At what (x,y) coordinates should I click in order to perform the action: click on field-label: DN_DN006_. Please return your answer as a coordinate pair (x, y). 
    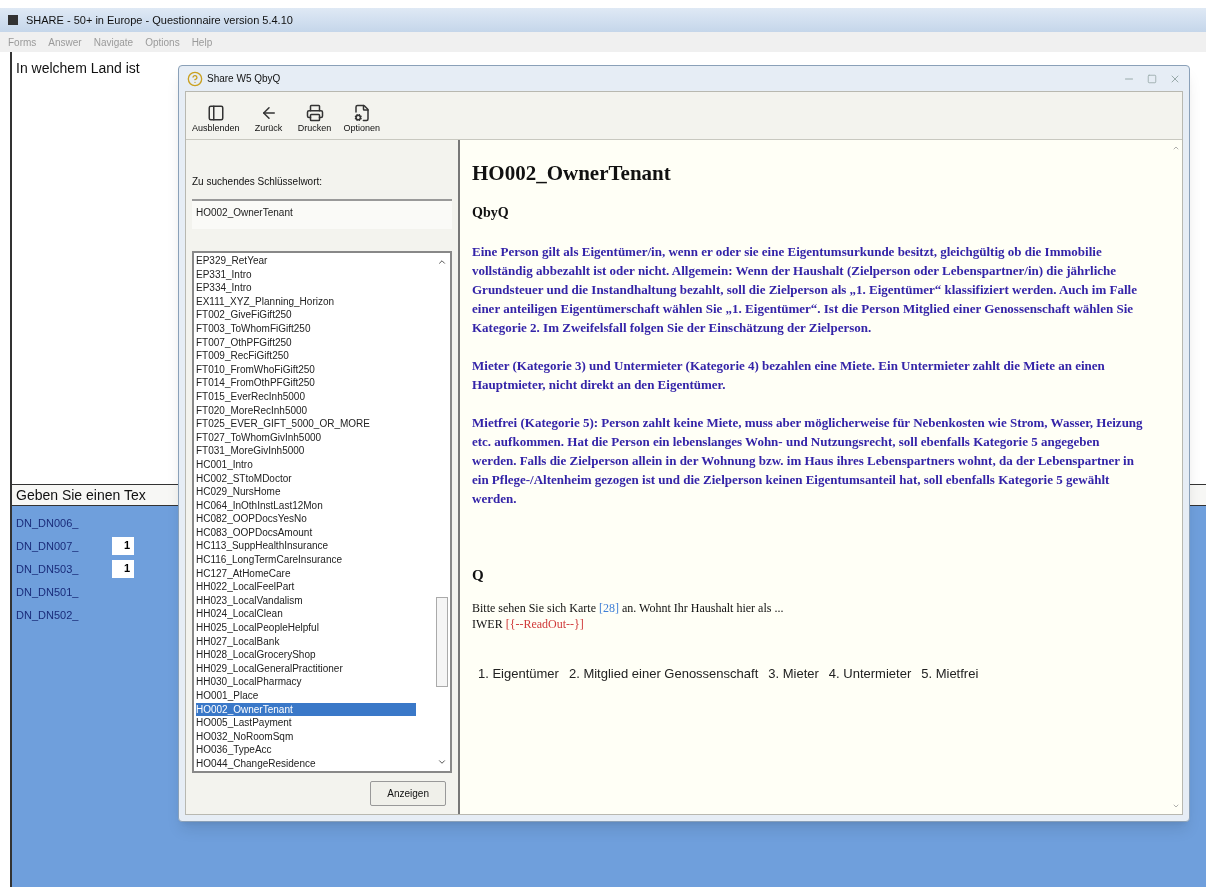
    Looking at the image, I should click on (48, 523).